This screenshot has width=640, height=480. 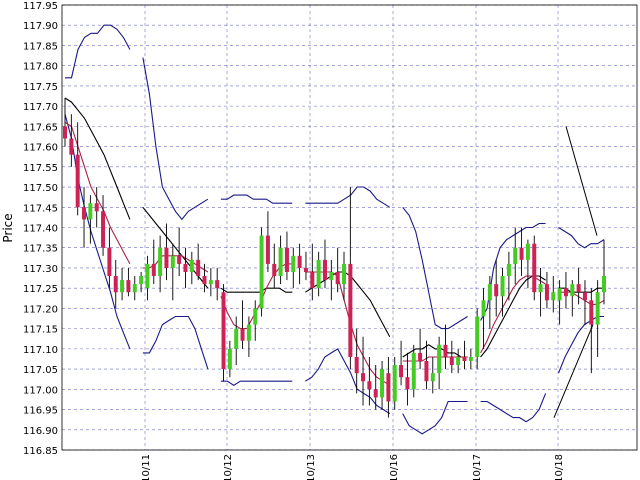 What do you see at coordinates (40, 451) in the screenshot?
I see `y-tick-label: 116.85` at bounding box center [40, 451].